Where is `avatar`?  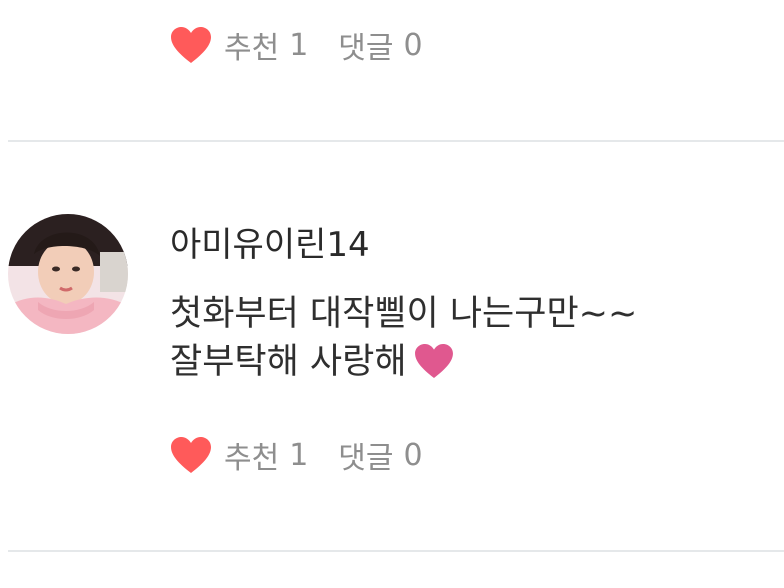 avatar is located at coordinates (68, 274).